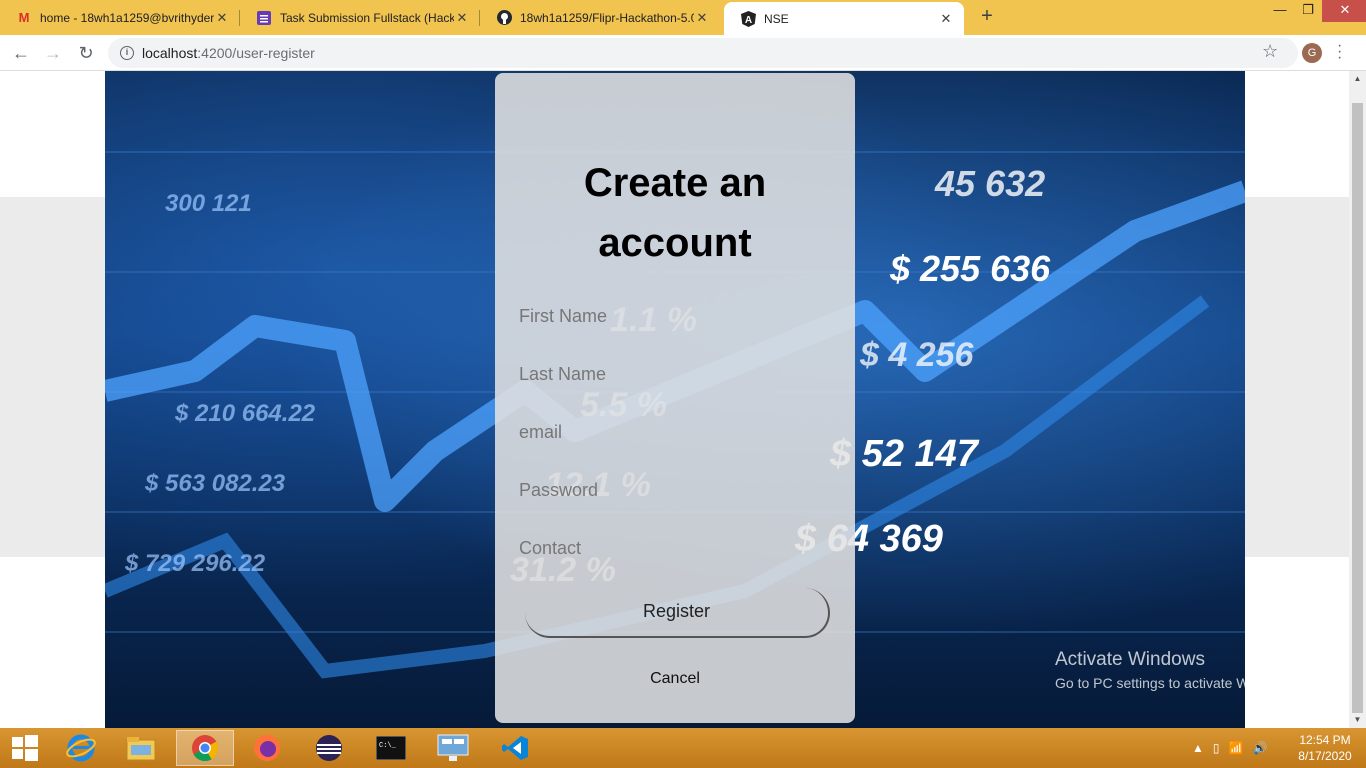 The width and height of the screenshot is (1366, 768). What do you see at coordinates (515, 748) in the screenshot?
I see `vscode-icon` at bounding box center [515, 748].